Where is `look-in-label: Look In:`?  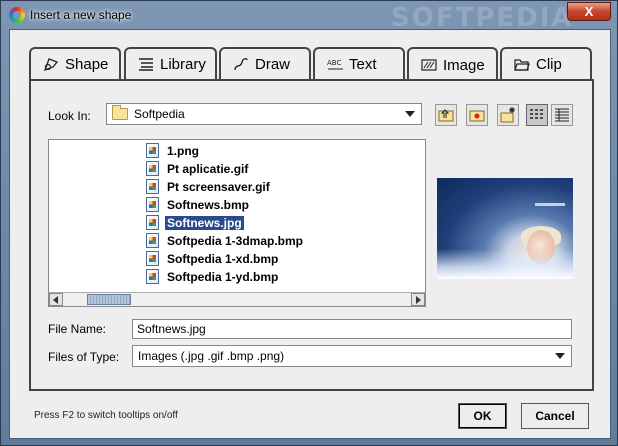
look-in-label: Look In: is located at coordinates (69, 116).